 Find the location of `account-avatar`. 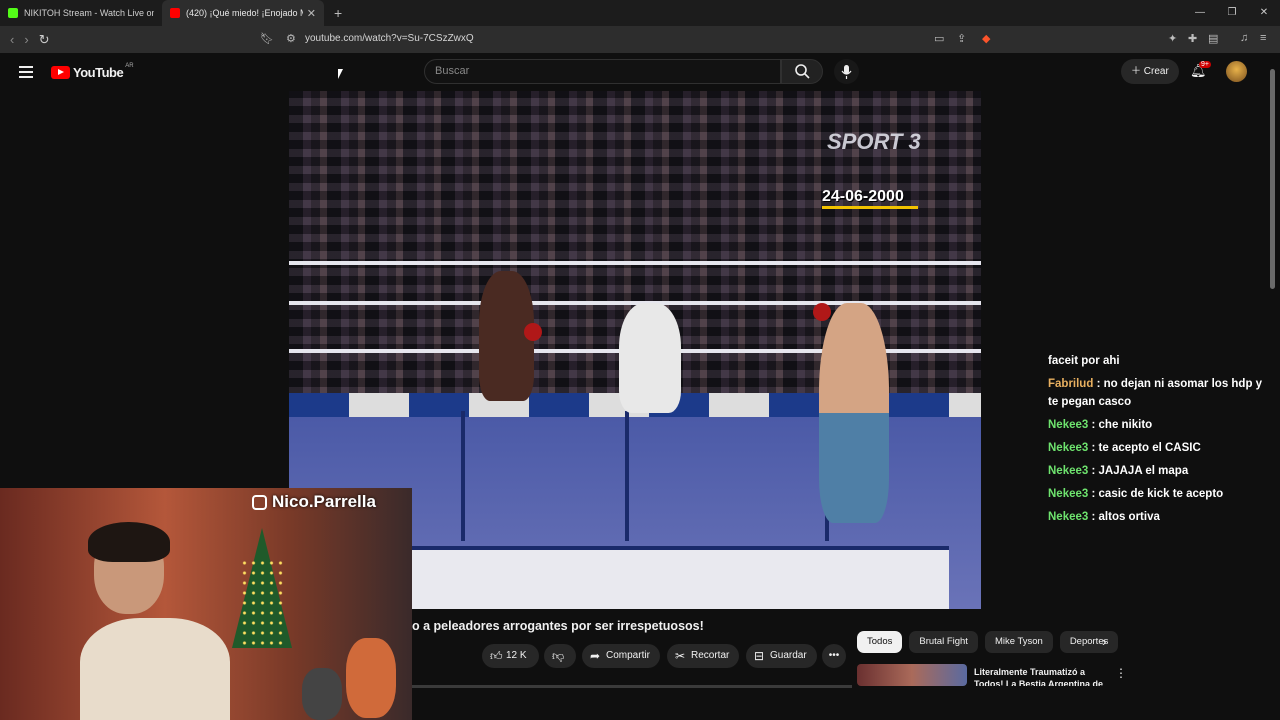

account-avatar is located at coordinates (1236, 71).